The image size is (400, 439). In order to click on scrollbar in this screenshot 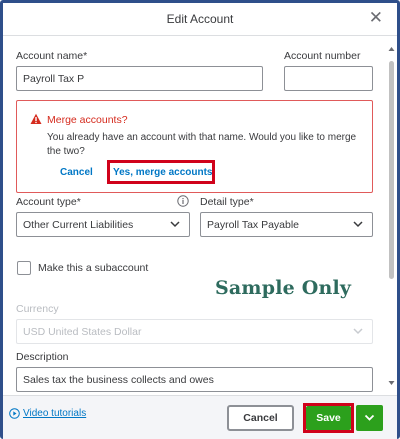, I will do `click(391, 215)`.